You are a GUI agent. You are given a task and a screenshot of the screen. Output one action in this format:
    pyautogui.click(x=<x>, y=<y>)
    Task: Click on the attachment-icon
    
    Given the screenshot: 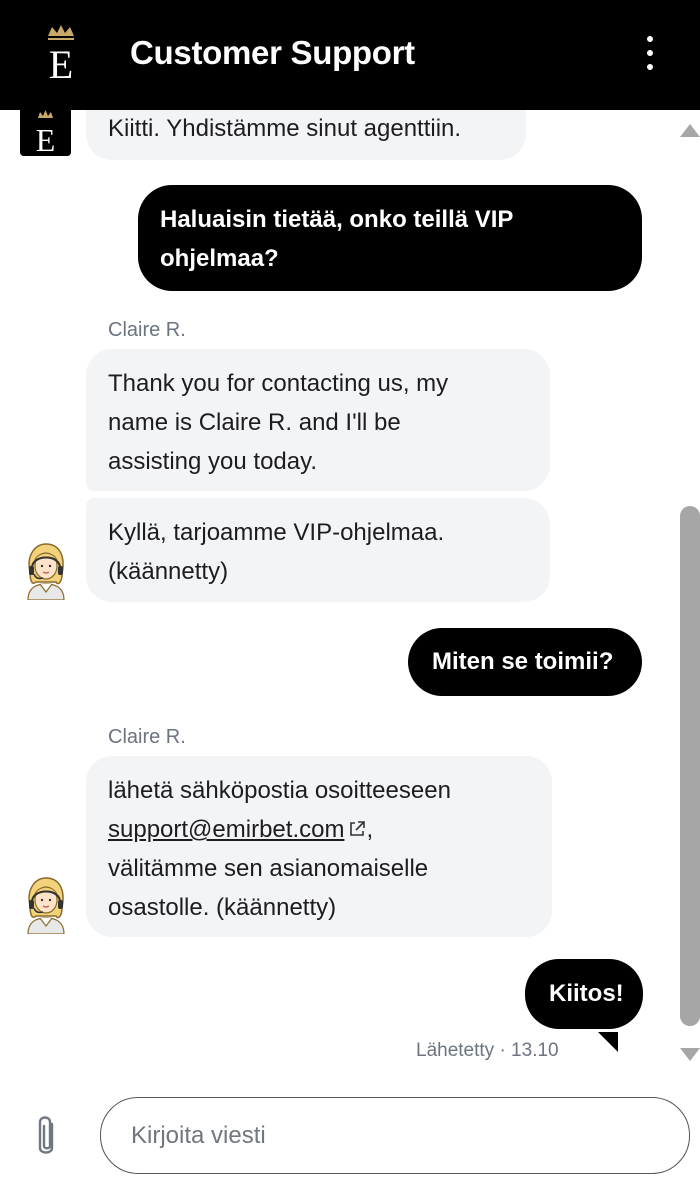 What is the action you would take?
    pyautogui.click(x=46, y=1137)
    